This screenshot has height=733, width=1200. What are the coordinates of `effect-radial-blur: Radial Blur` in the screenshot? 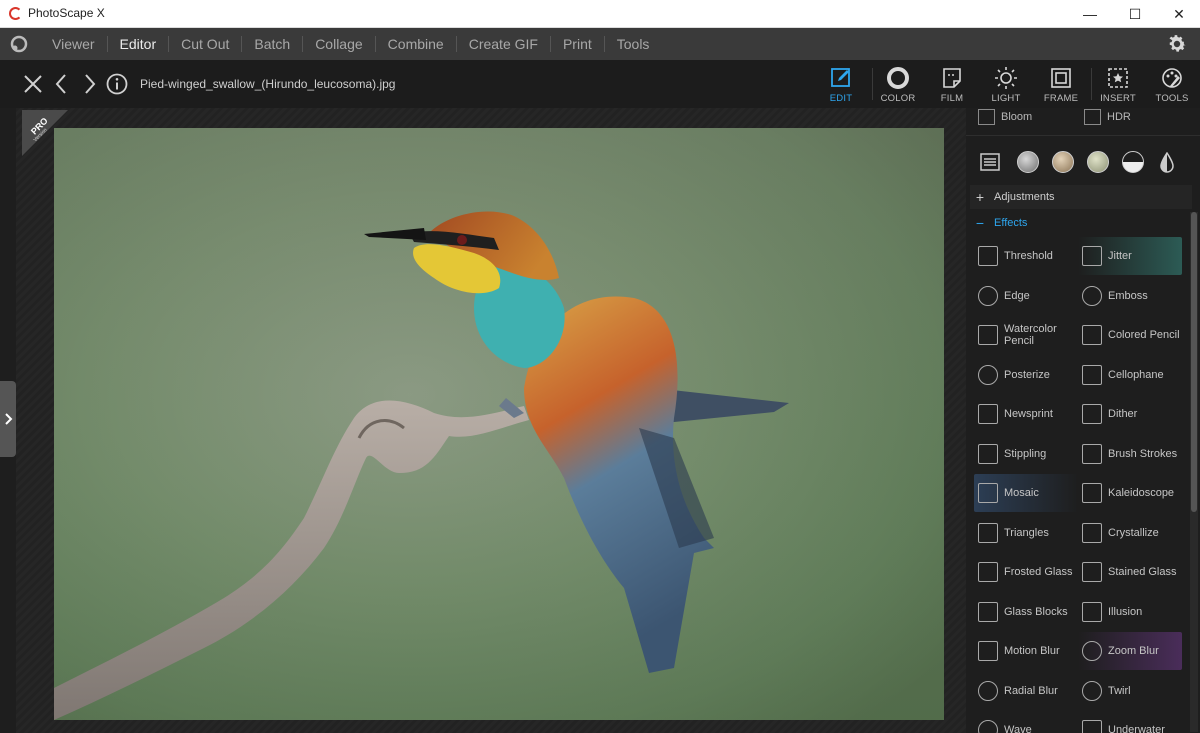 It's located at (1026, 691).